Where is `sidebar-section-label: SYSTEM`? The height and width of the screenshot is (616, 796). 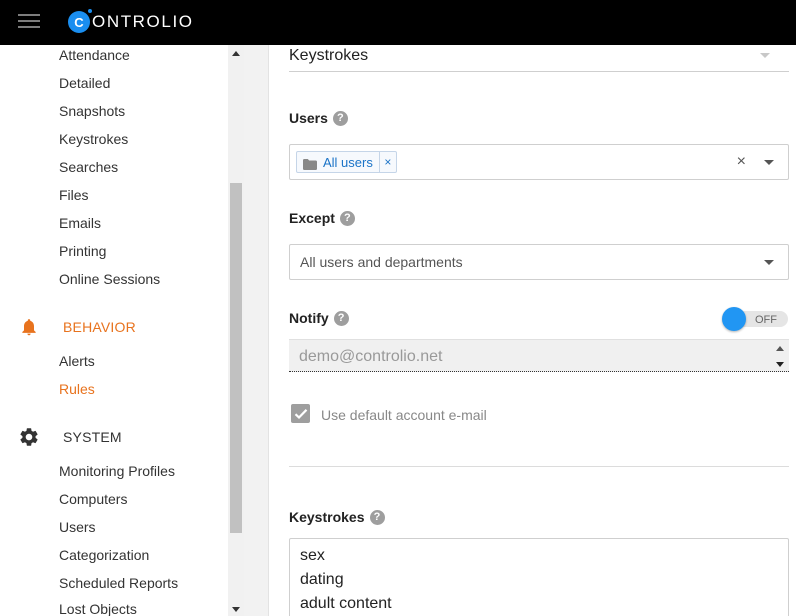 sidebar-section-label: SYSTEM is located at coordinates (92, 437).